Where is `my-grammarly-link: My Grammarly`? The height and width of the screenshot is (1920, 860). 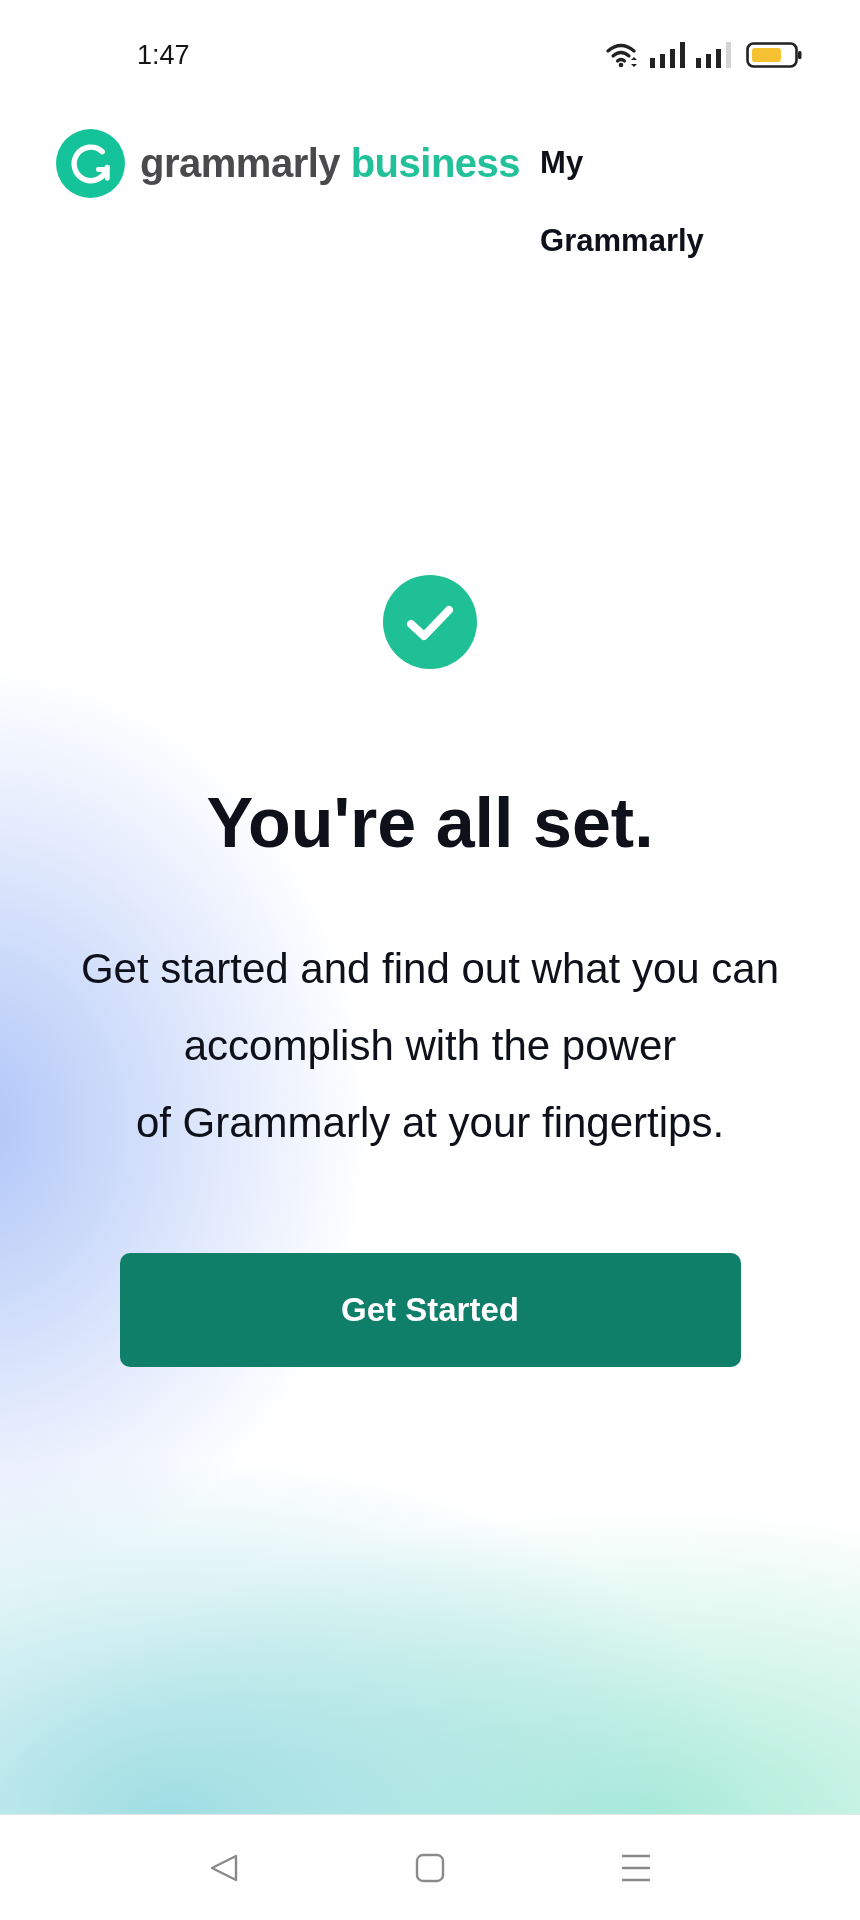
my-grammarly-link: My Grammarly is located at coordinates (630, 202).